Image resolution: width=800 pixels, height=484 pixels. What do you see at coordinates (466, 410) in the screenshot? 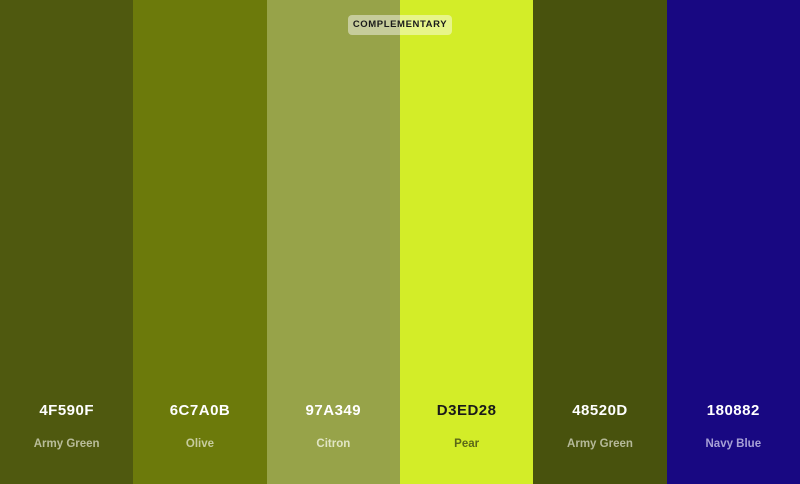
I see `swatch-hex: D3ED28` at bounding box center [466, 410].